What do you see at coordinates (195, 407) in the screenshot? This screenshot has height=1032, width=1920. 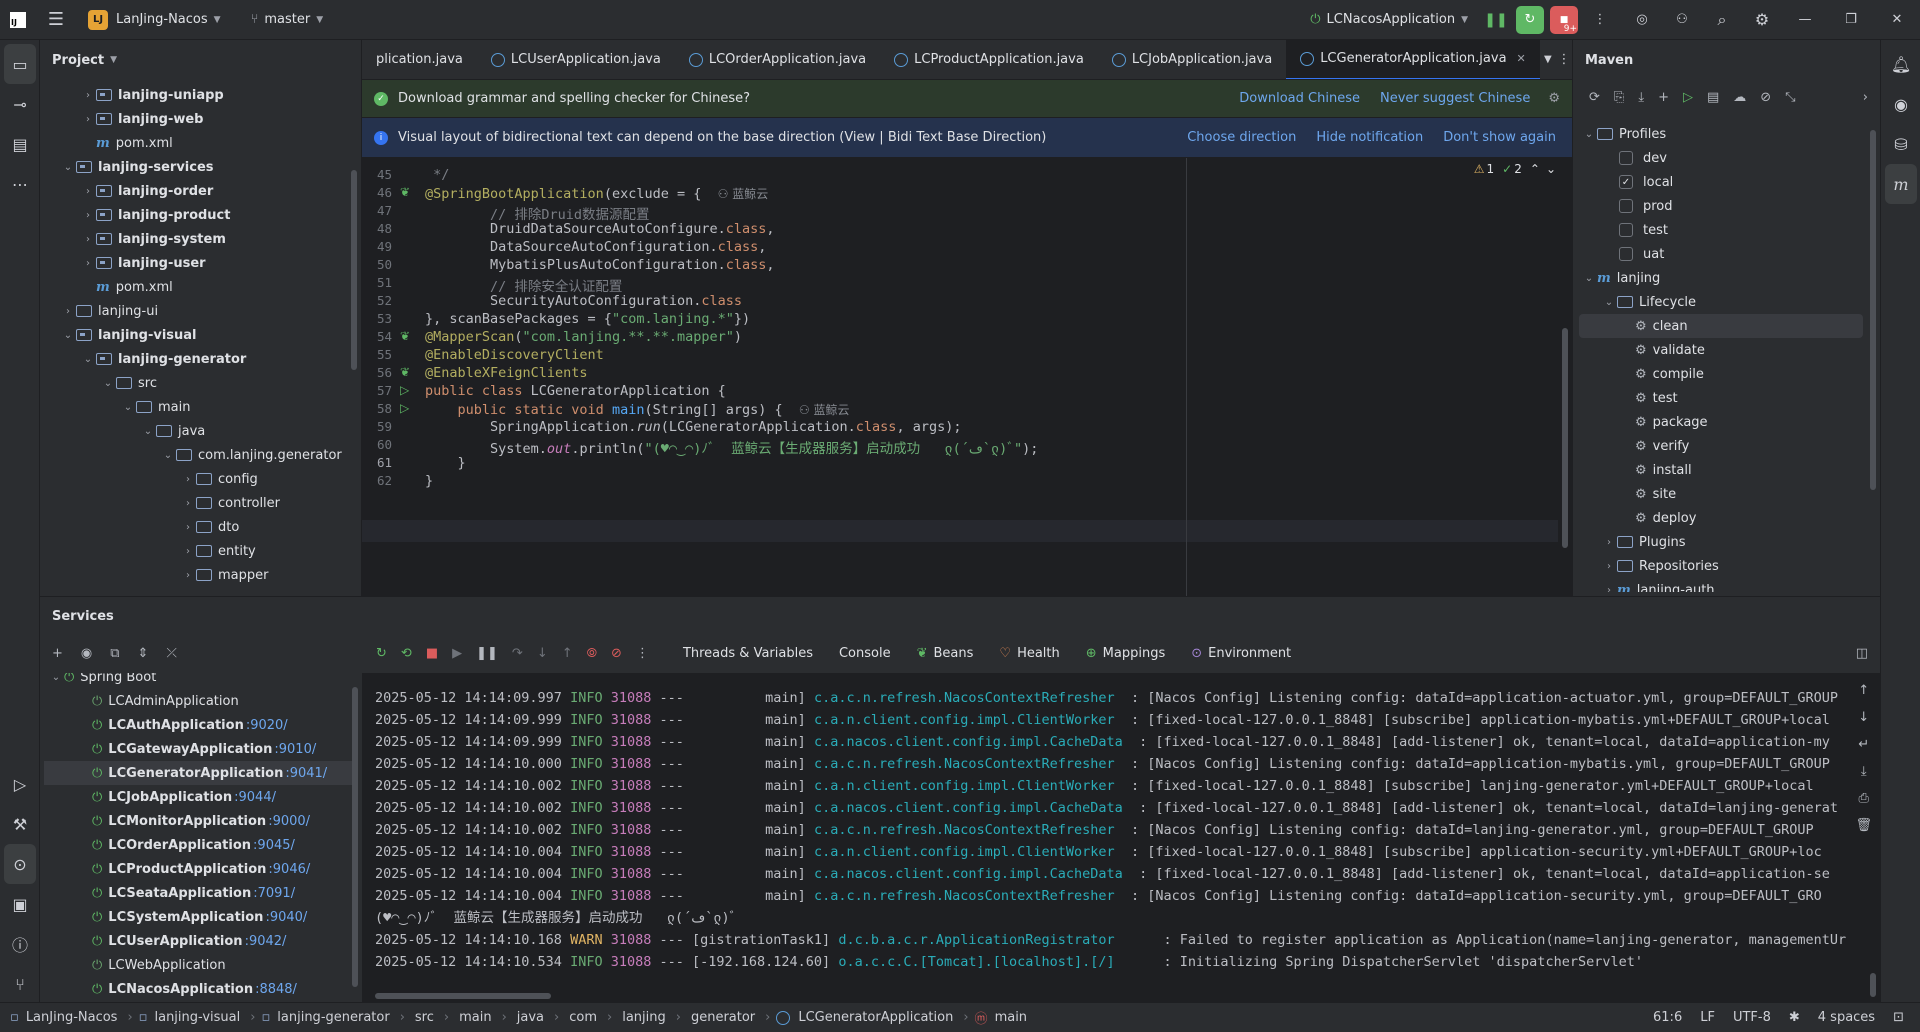 I see `tree-item: ⌄ main` at bounding box center [195, 407].